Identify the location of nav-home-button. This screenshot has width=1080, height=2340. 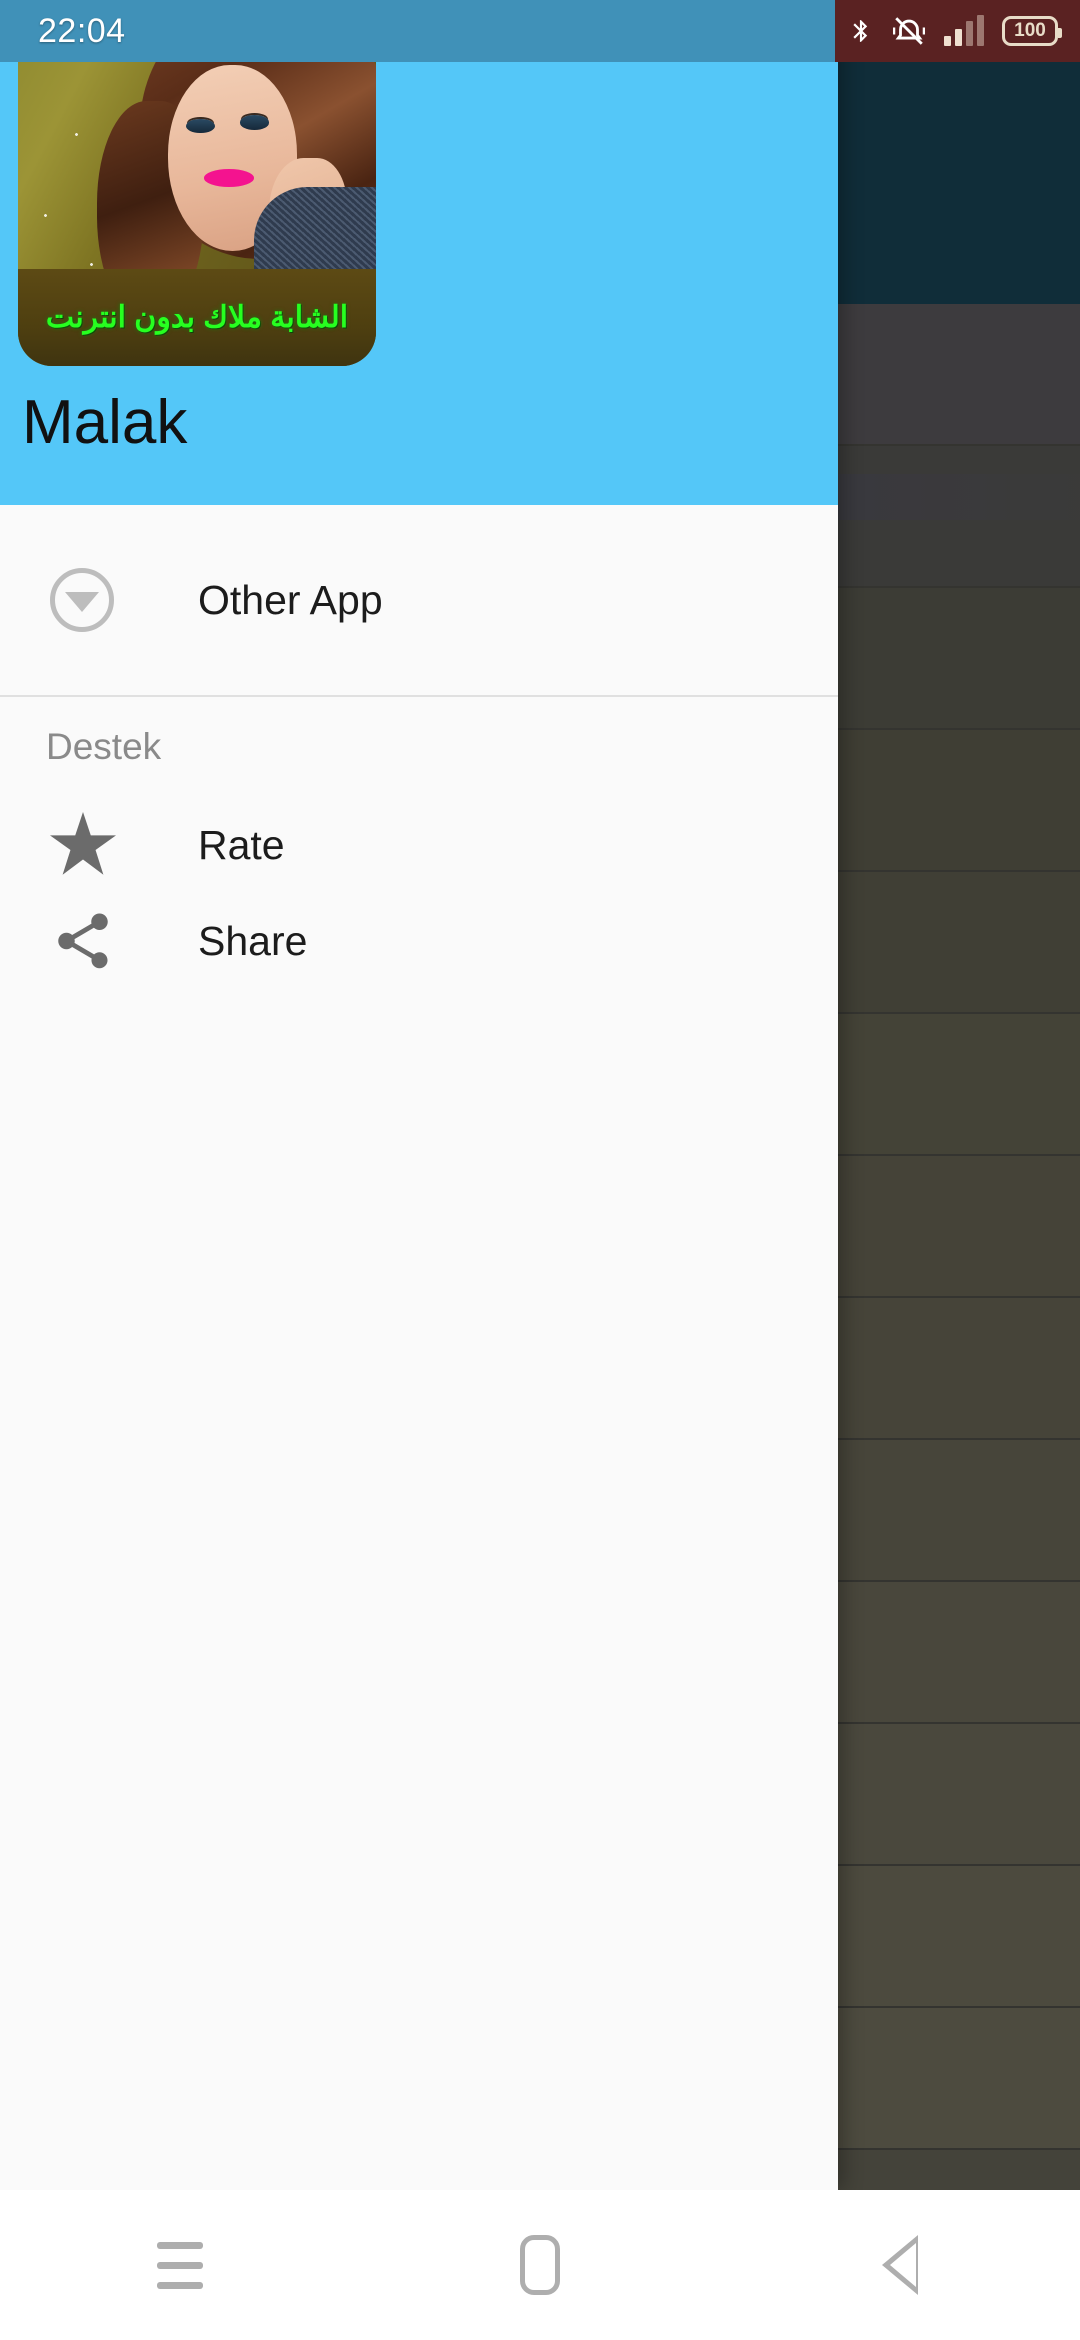
(540, 2265).